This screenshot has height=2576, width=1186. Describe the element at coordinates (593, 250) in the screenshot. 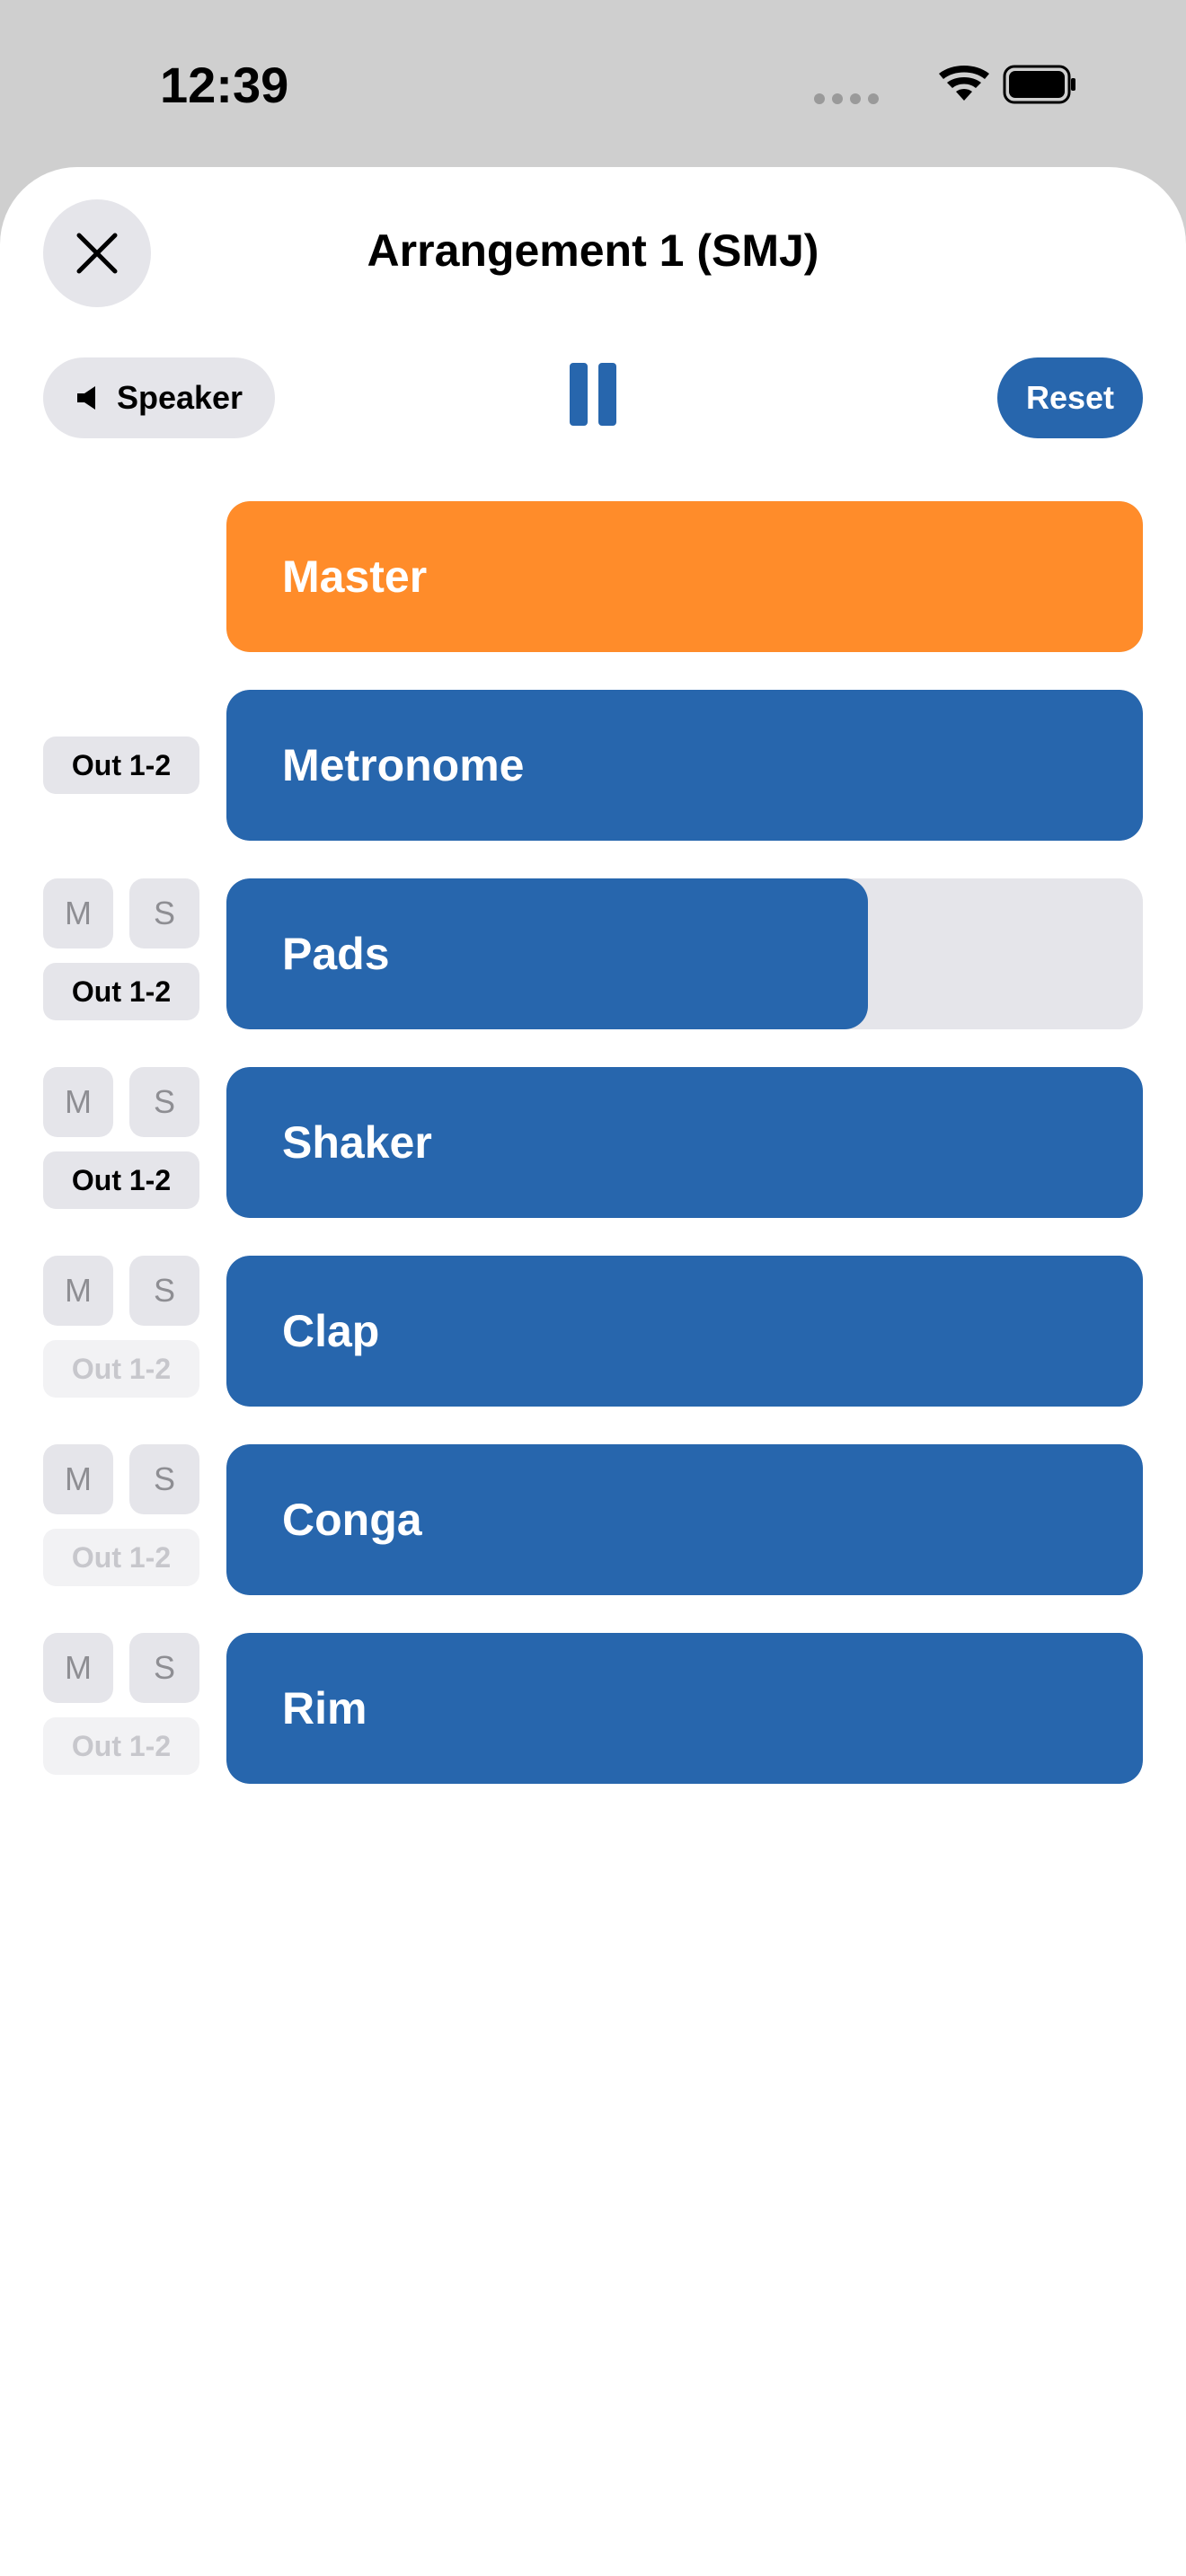

I see `sheet-title: Arrangement 1 (SMJ)` at that location.